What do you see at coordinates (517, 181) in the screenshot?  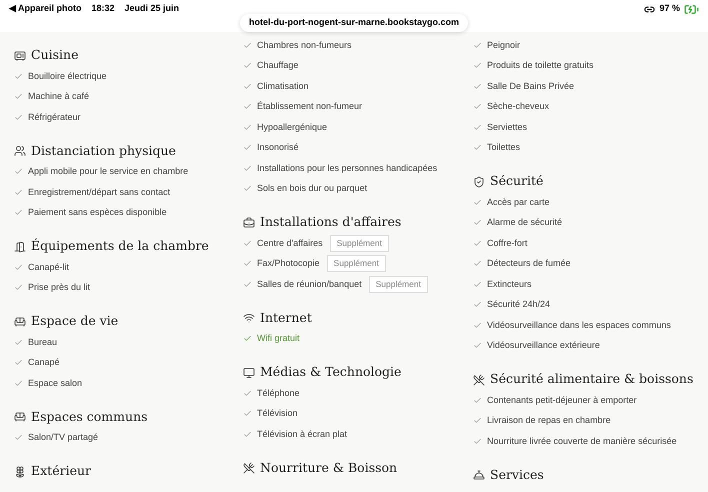 I see `section-title: Sécurité` at bounding box center [517, 181].